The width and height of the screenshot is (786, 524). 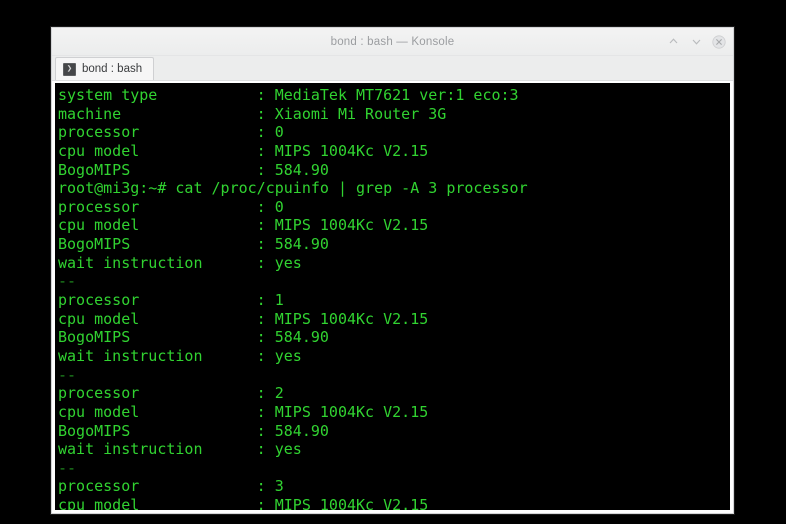 What do you see at coordinates (171, 300) in the screenshot?
I see `terminal-line: processor : 1` at bounding box center [171, 300].